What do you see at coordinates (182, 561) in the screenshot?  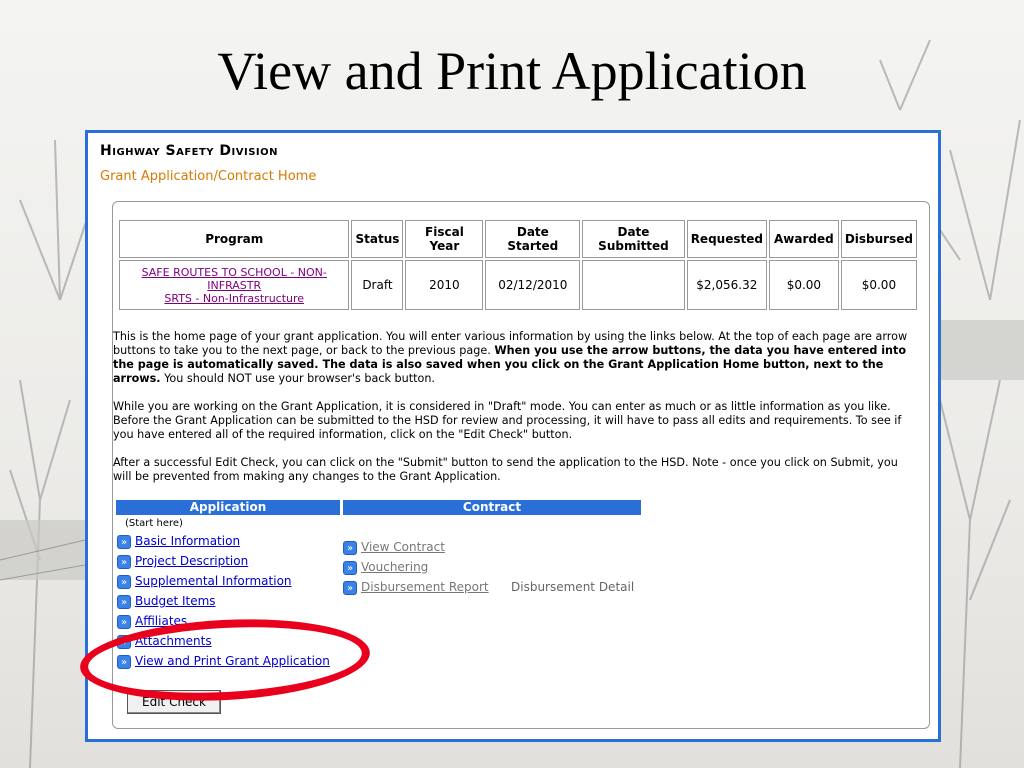 I see `project-description-link: » Project Description` at bounding box center [182, 561].